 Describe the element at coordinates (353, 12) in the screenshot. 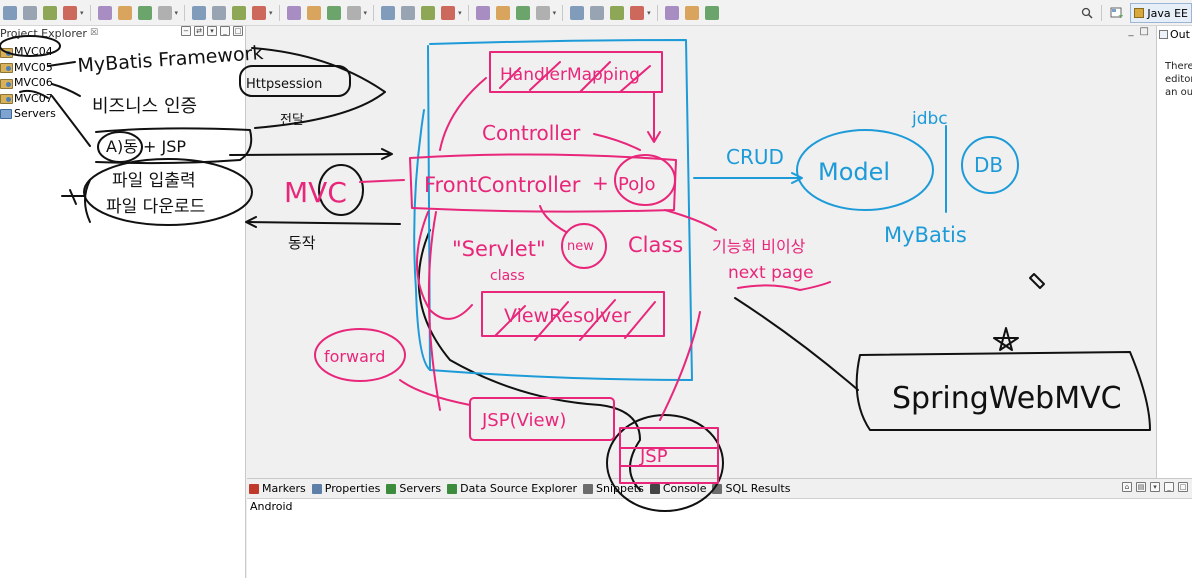

I see `run-icon` at that location.